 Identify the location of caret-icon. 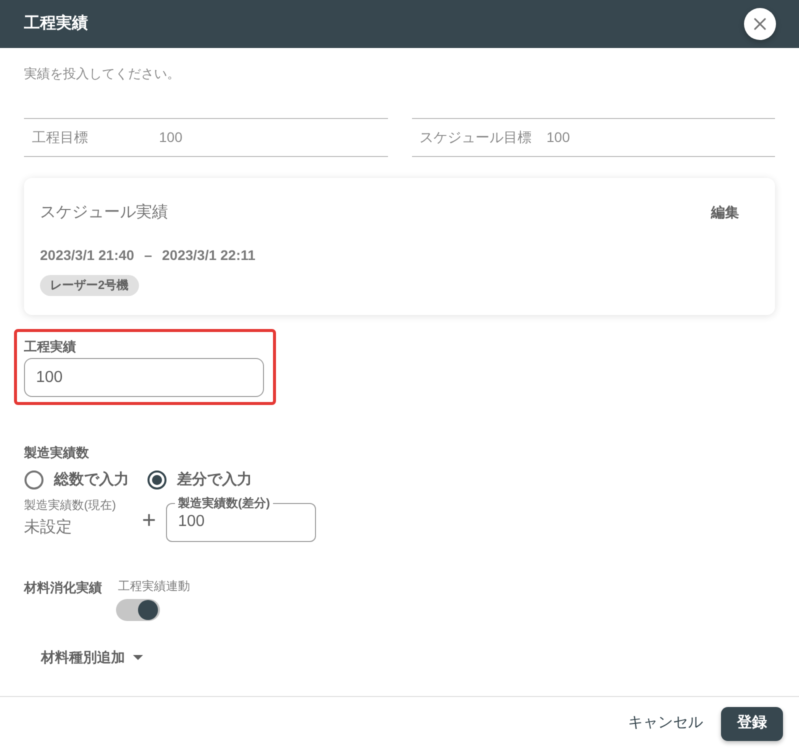
(138, 657).